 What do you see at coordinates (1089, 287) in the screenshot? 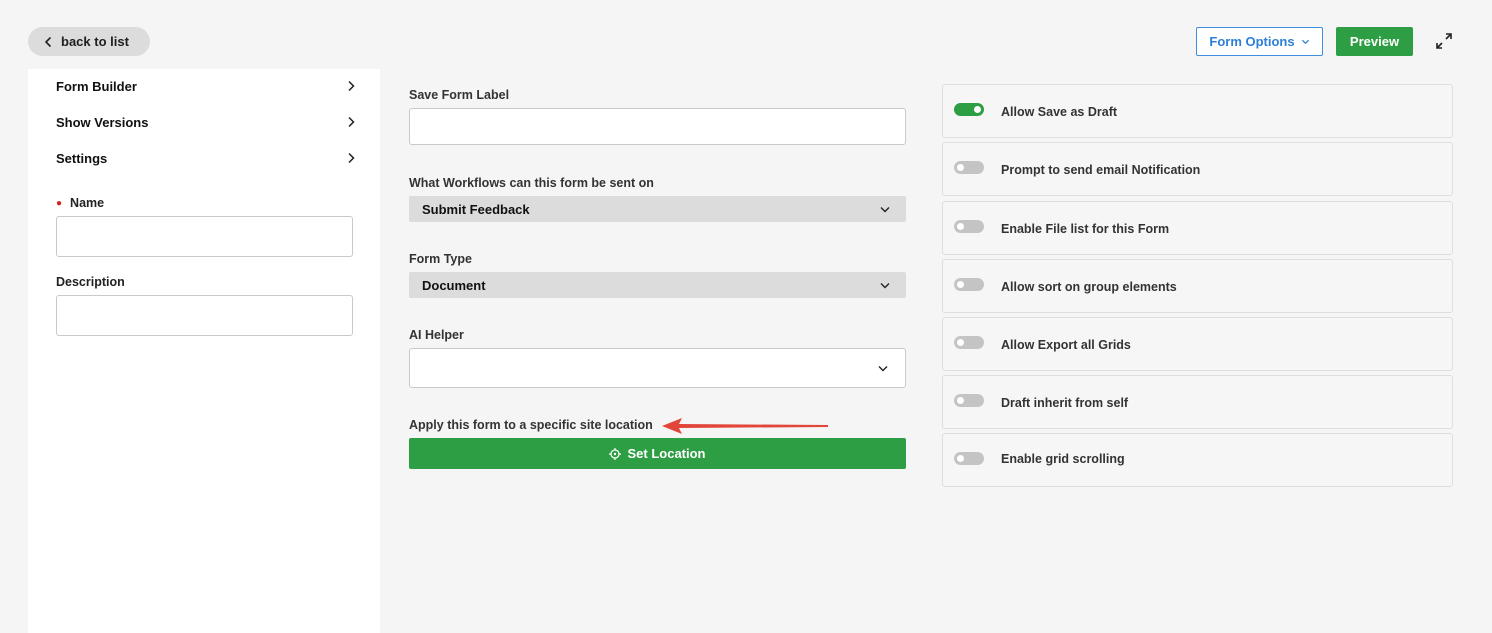
I see `toggle-label: Allow sort on group elements` at bounding box center [1089, 287].